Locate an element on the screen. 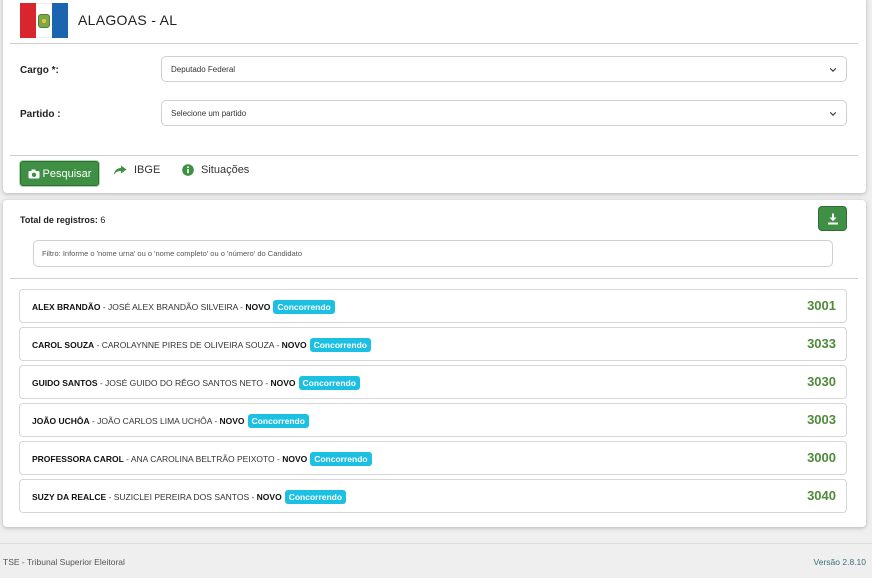 This screenshot has width=872, height=578. situacoes-label: Situações is located at coordinates (225, 170).